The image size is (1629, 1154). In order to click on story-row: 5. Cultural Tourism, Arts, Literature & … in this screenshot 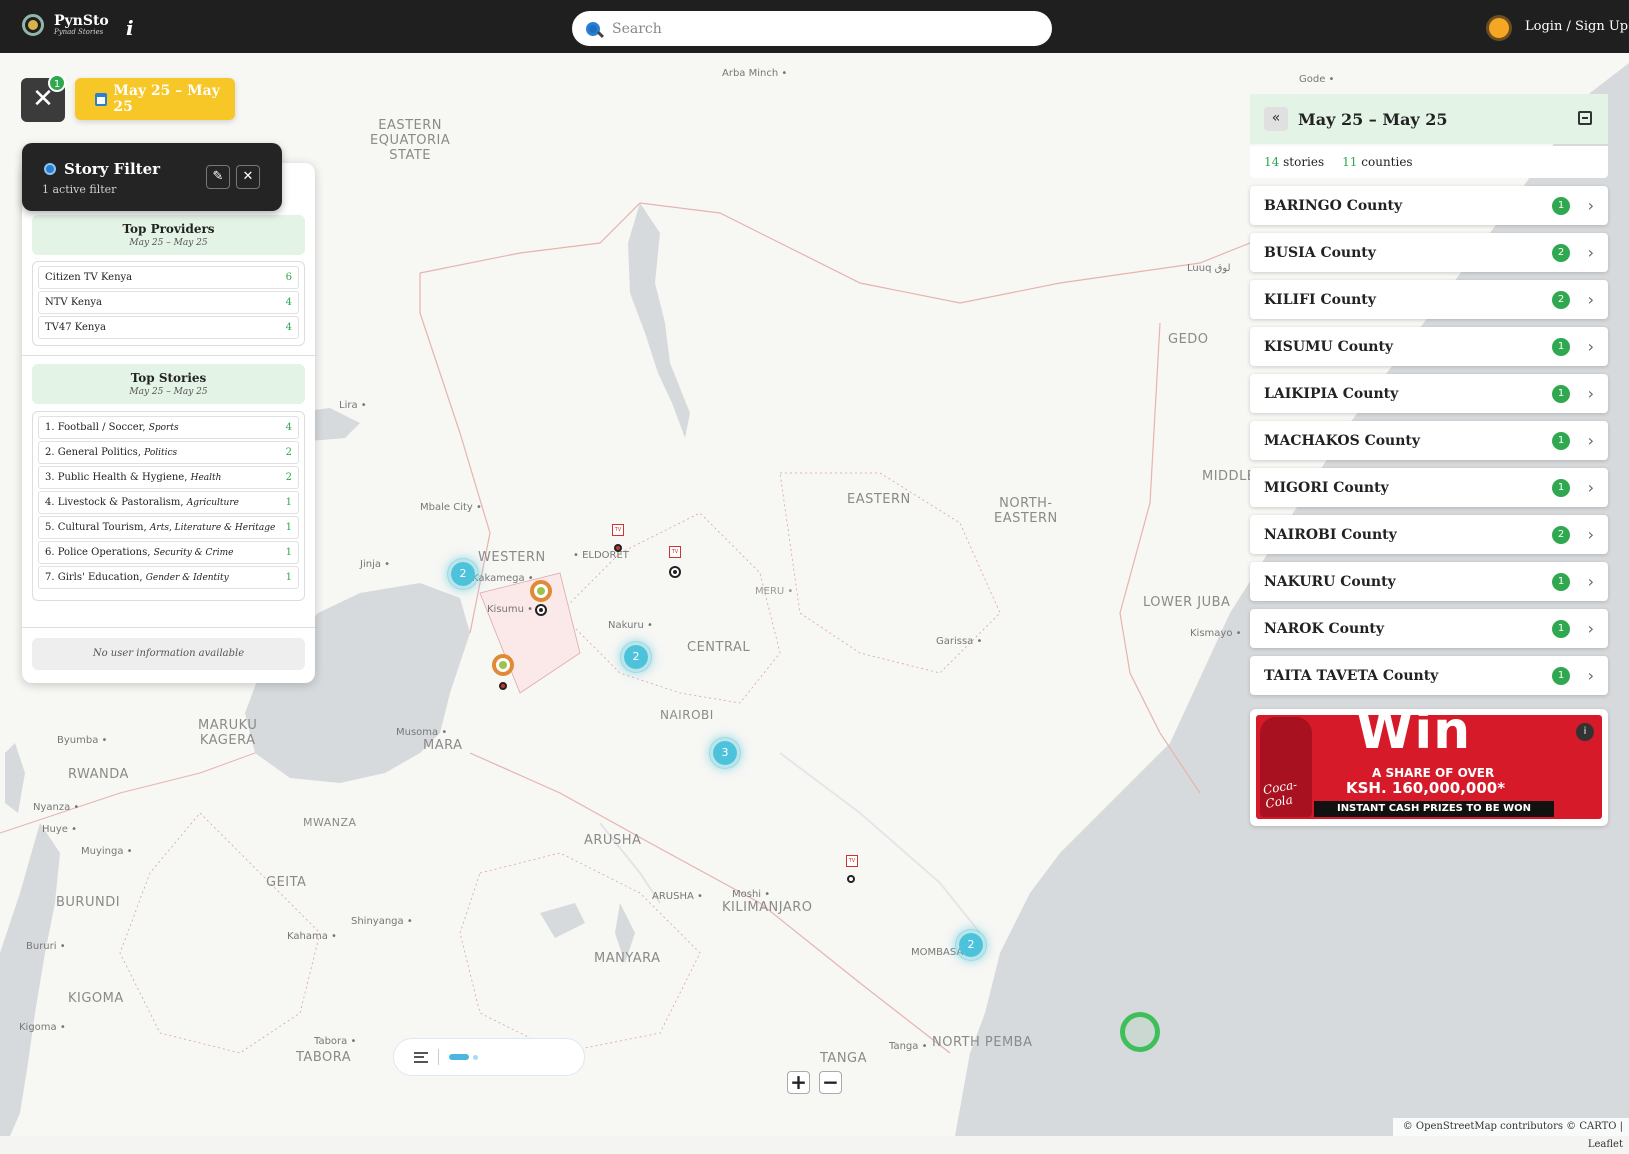, I will do `click(168, 527)`.